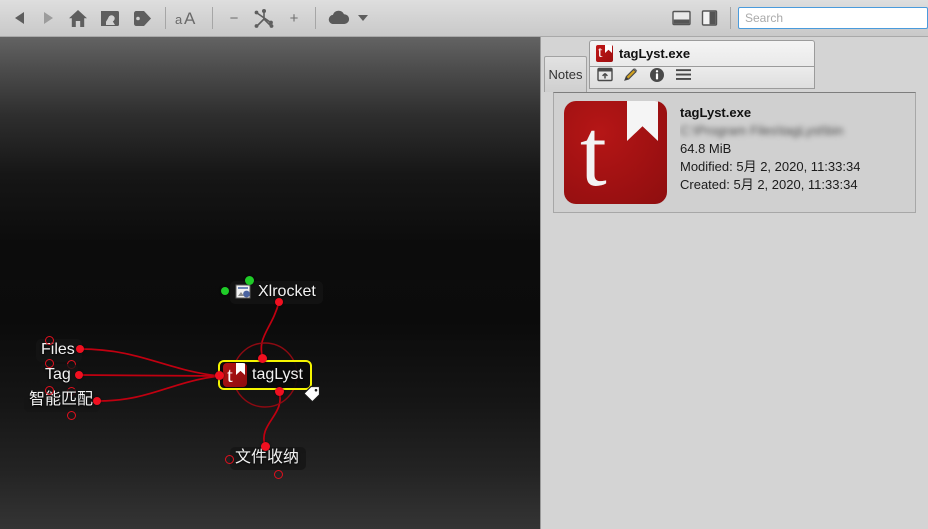  I want to click on zoom-in-button: +, so click(294, 18).